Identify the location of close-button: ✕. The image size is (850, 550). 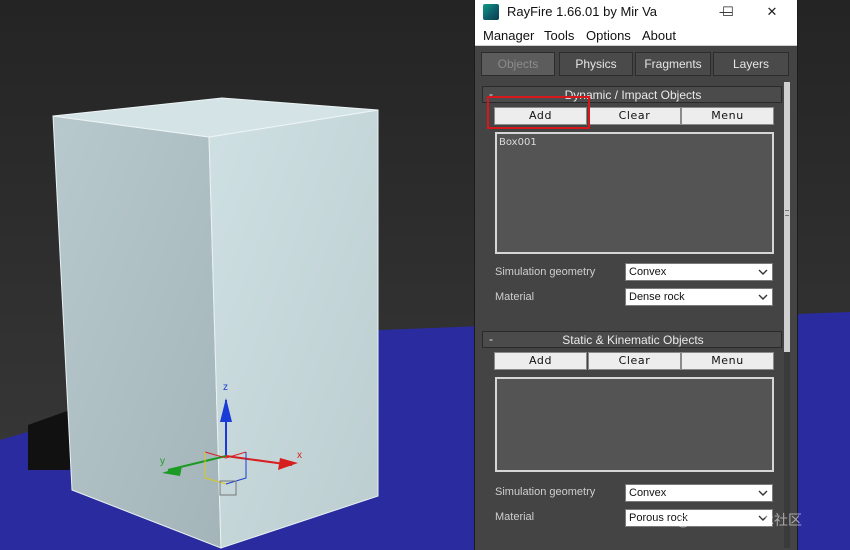
(772, 12).